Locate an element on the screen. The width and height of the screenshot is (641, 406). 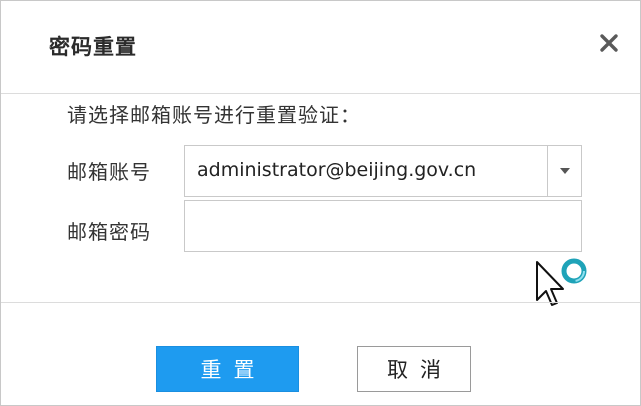
close-icon is located at coordinates (609, 43).